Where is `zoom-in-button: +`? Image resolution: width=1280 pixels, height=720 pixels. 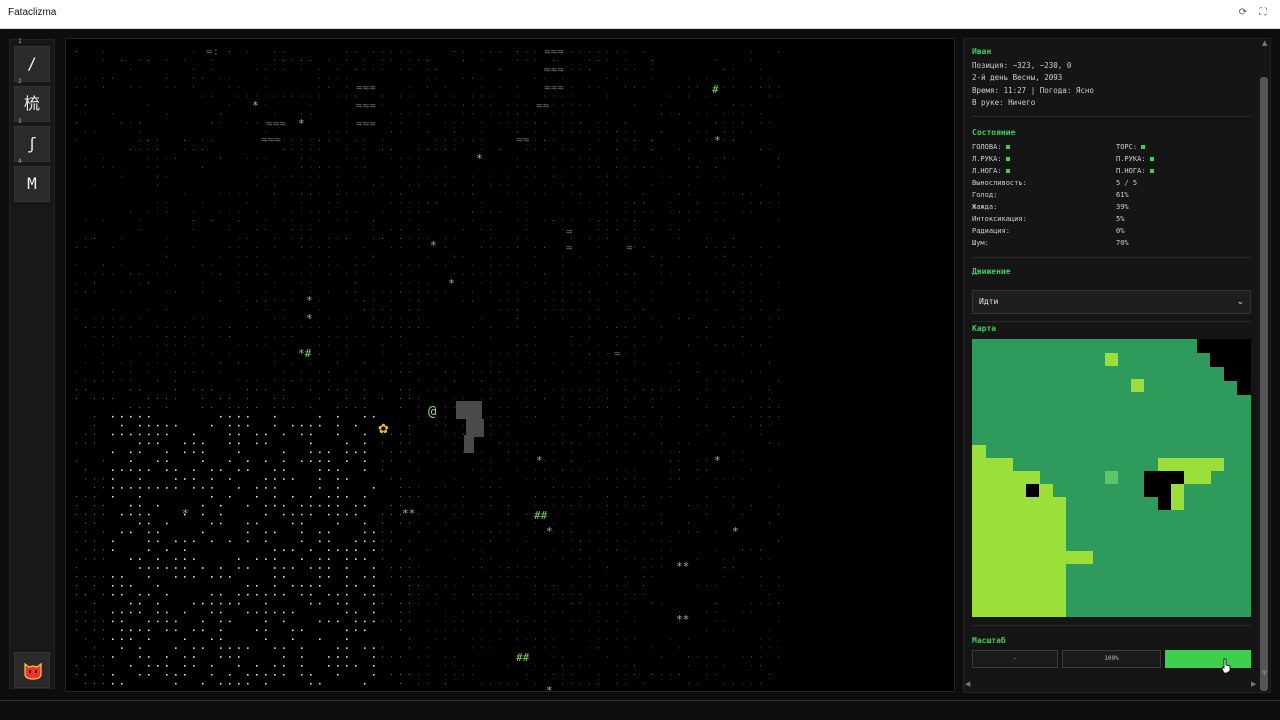
zoom-in-button: + is located at coordinates (1208, 659).